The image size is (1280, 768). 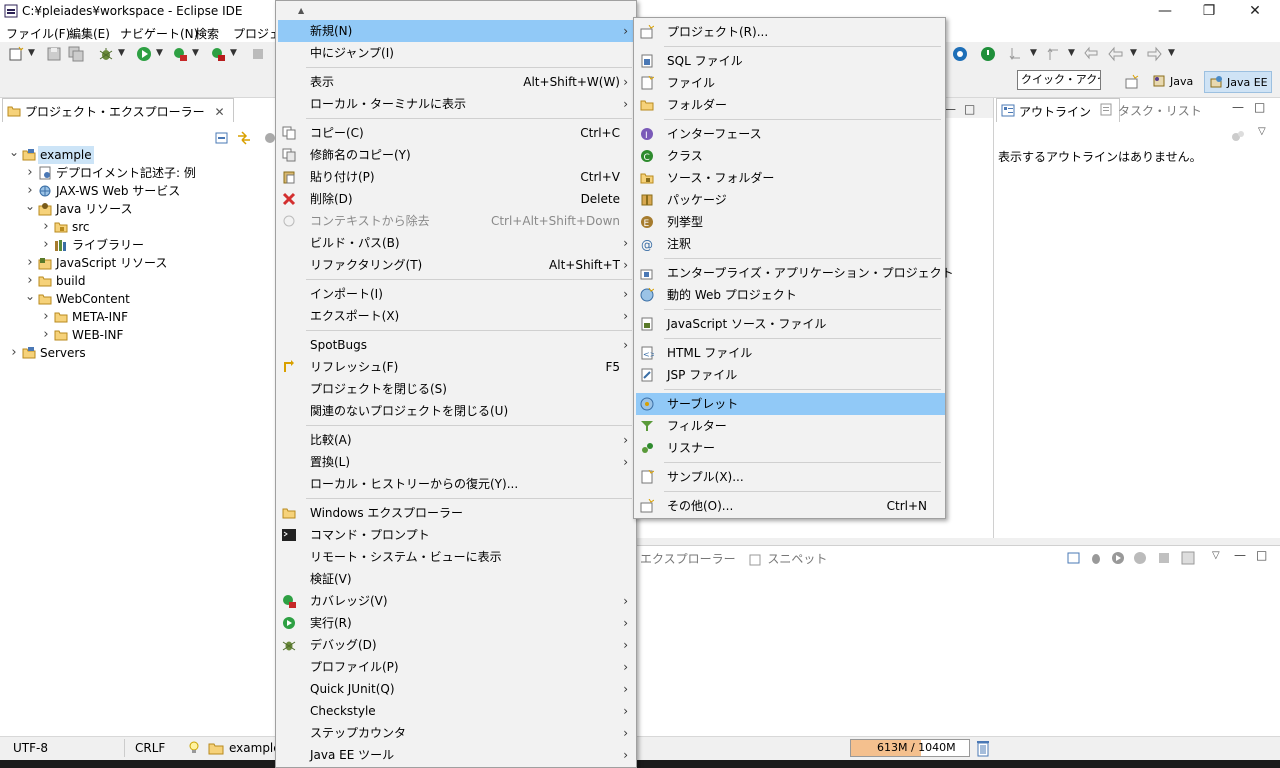 What do you see at coordinates (1171, 53) in the screenshot?
I see `forward-dropdown-icon: ▼` at bounding box center [1171, 53].